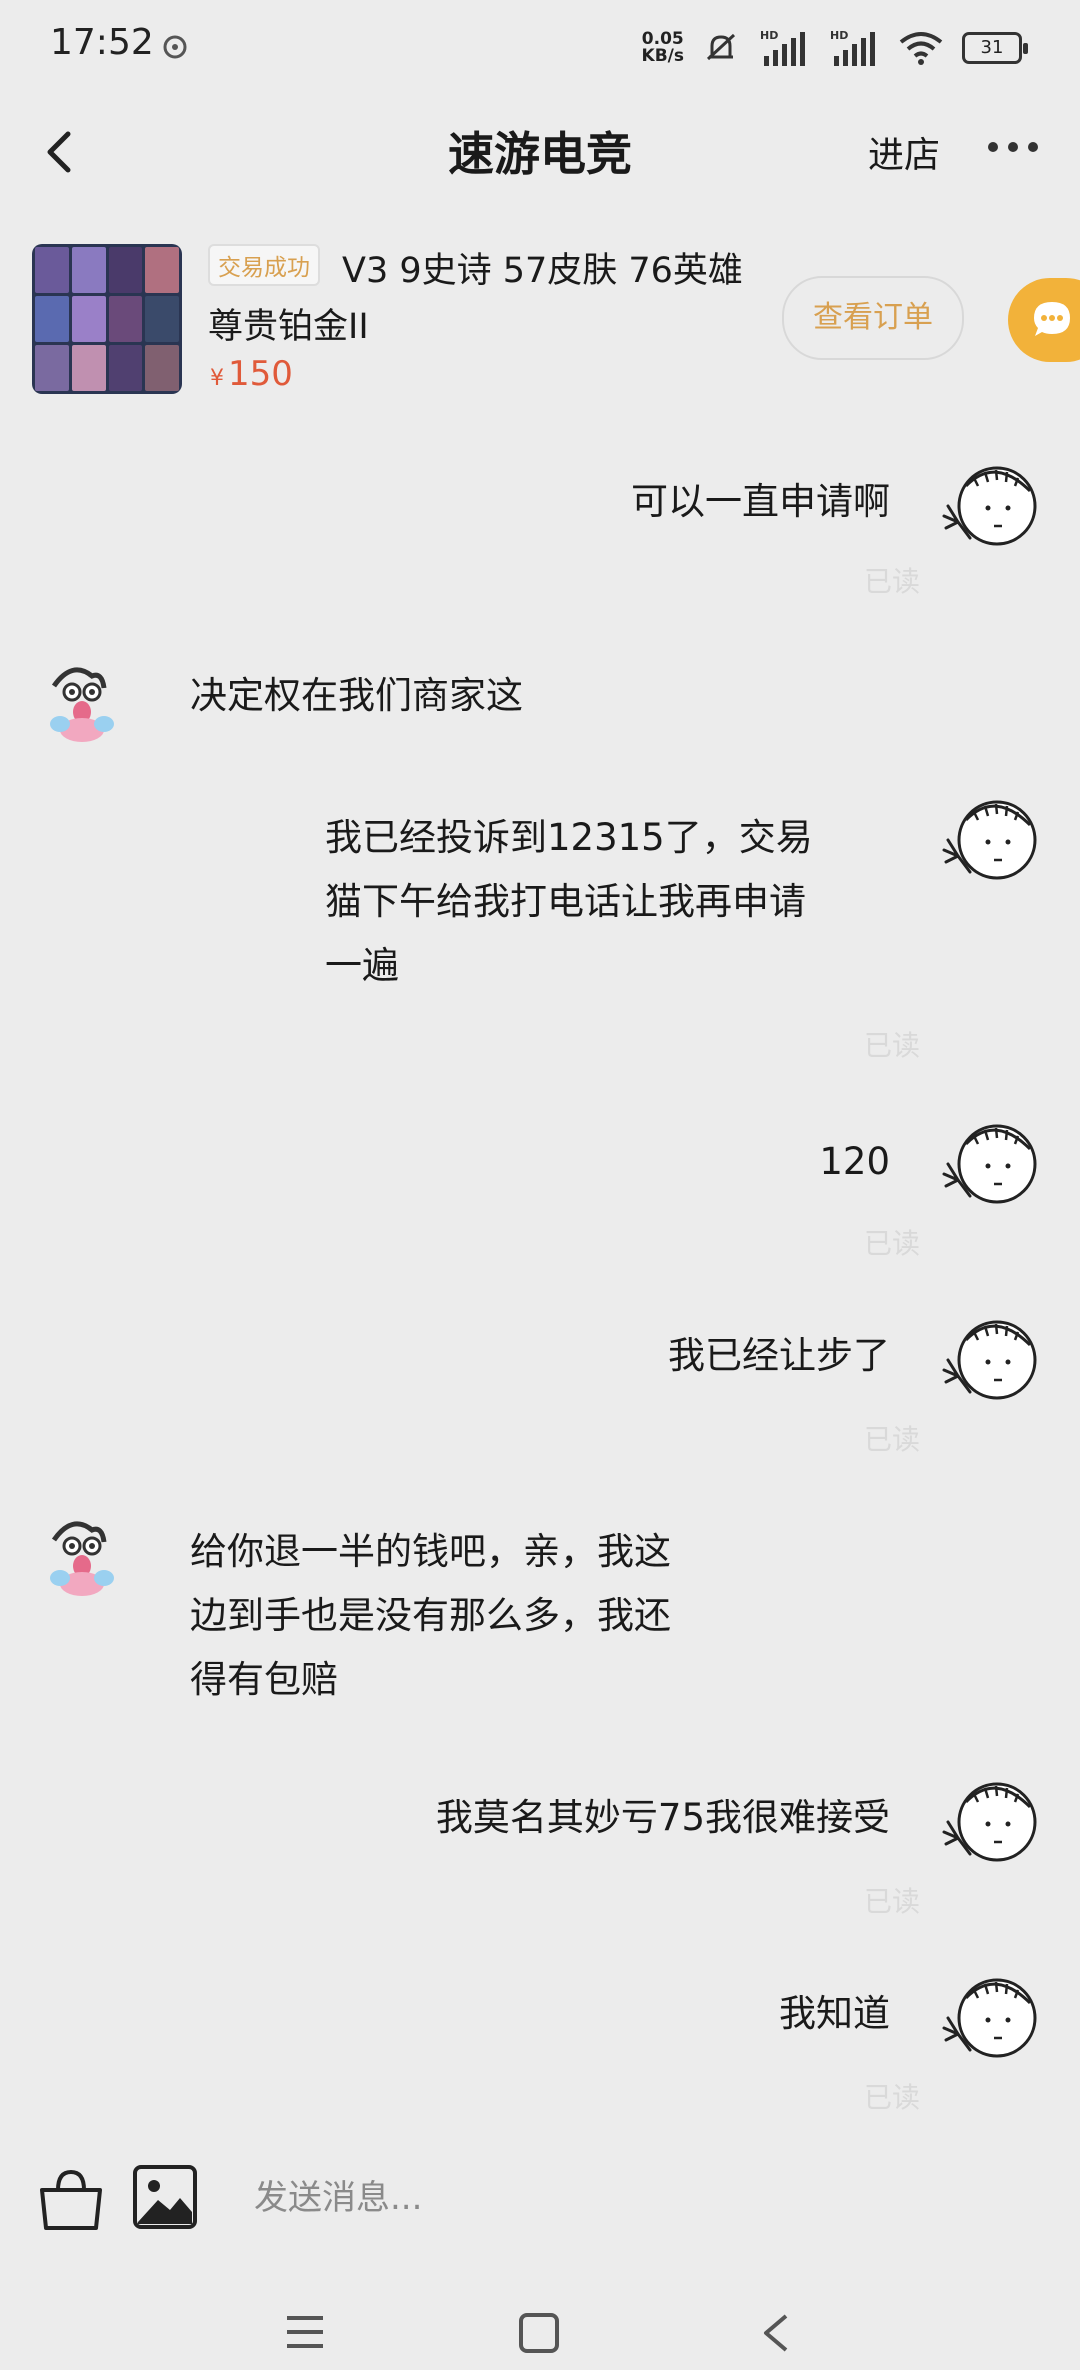 The width and height of the screenshot is (1080, 2370). Describe the element at coordinates (540, 48) in the screenshot. I see `status-bar: 17:52 0.05 KB/s HD HD 31` at that location.